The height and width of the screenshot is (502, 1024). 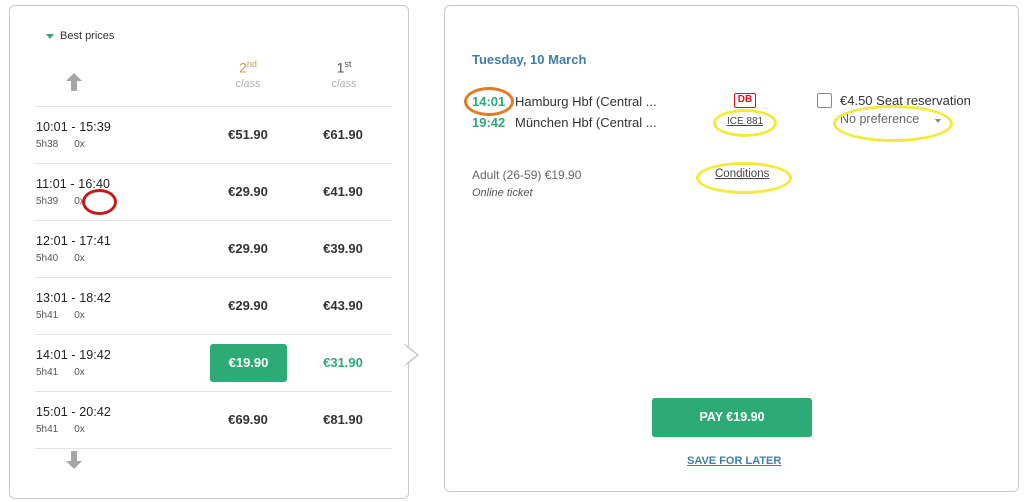 What do you see at coordinates (73, 298) in the screenshot?
I see `connection-times: 13:01 - 18:42` at bounding box center [73, 298].